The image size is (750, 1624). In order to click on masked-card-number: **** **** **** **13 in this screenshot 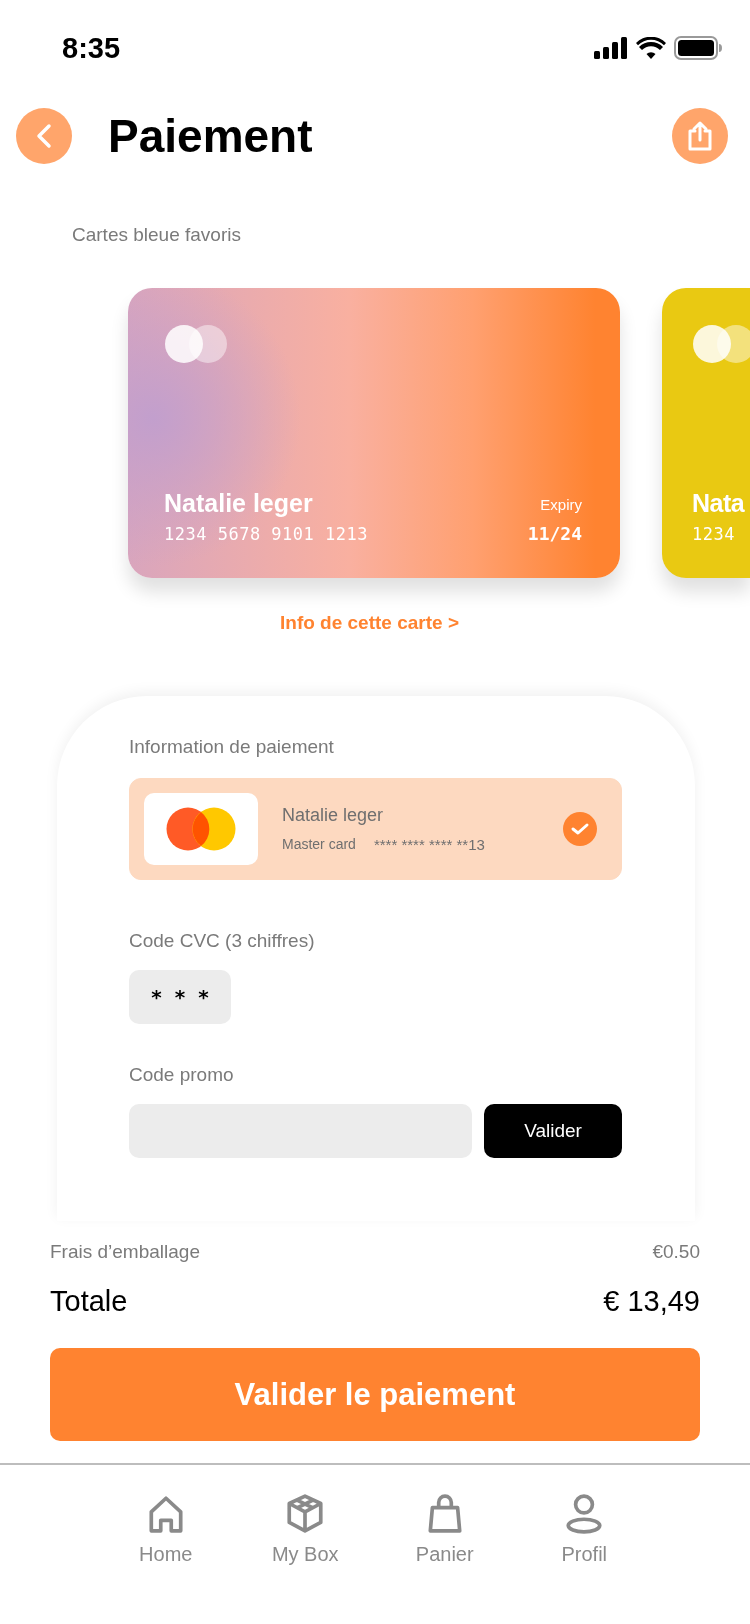, I will do `click(429, 844)`.